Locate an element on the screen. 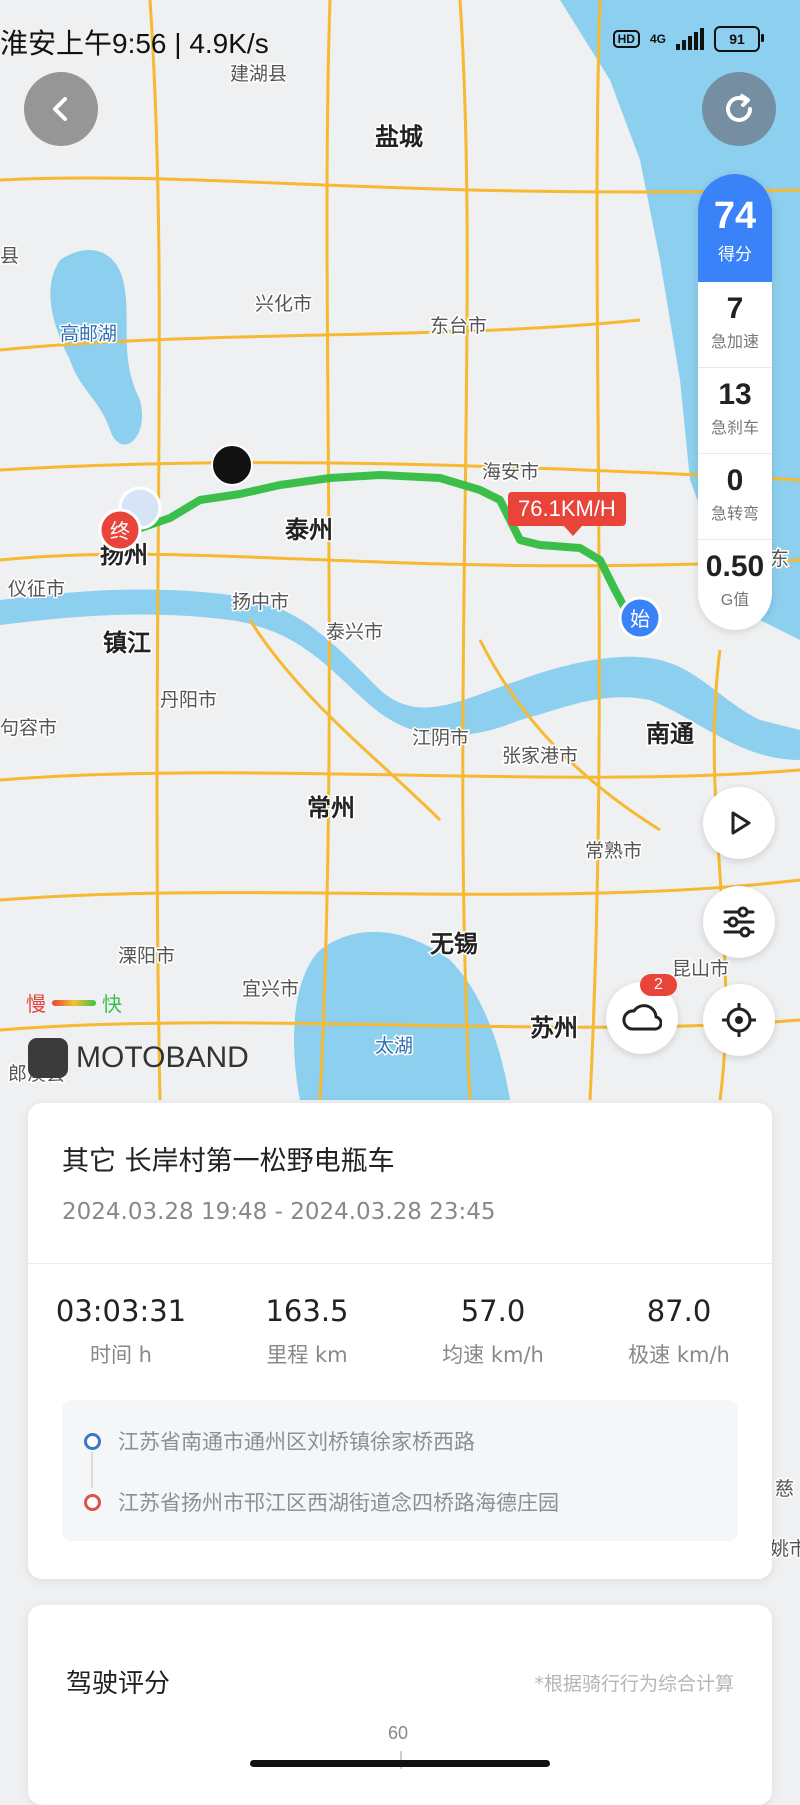 This screenshot has height=1805, width=800. notification-badge: 2 is located at coordinates (658, 985).